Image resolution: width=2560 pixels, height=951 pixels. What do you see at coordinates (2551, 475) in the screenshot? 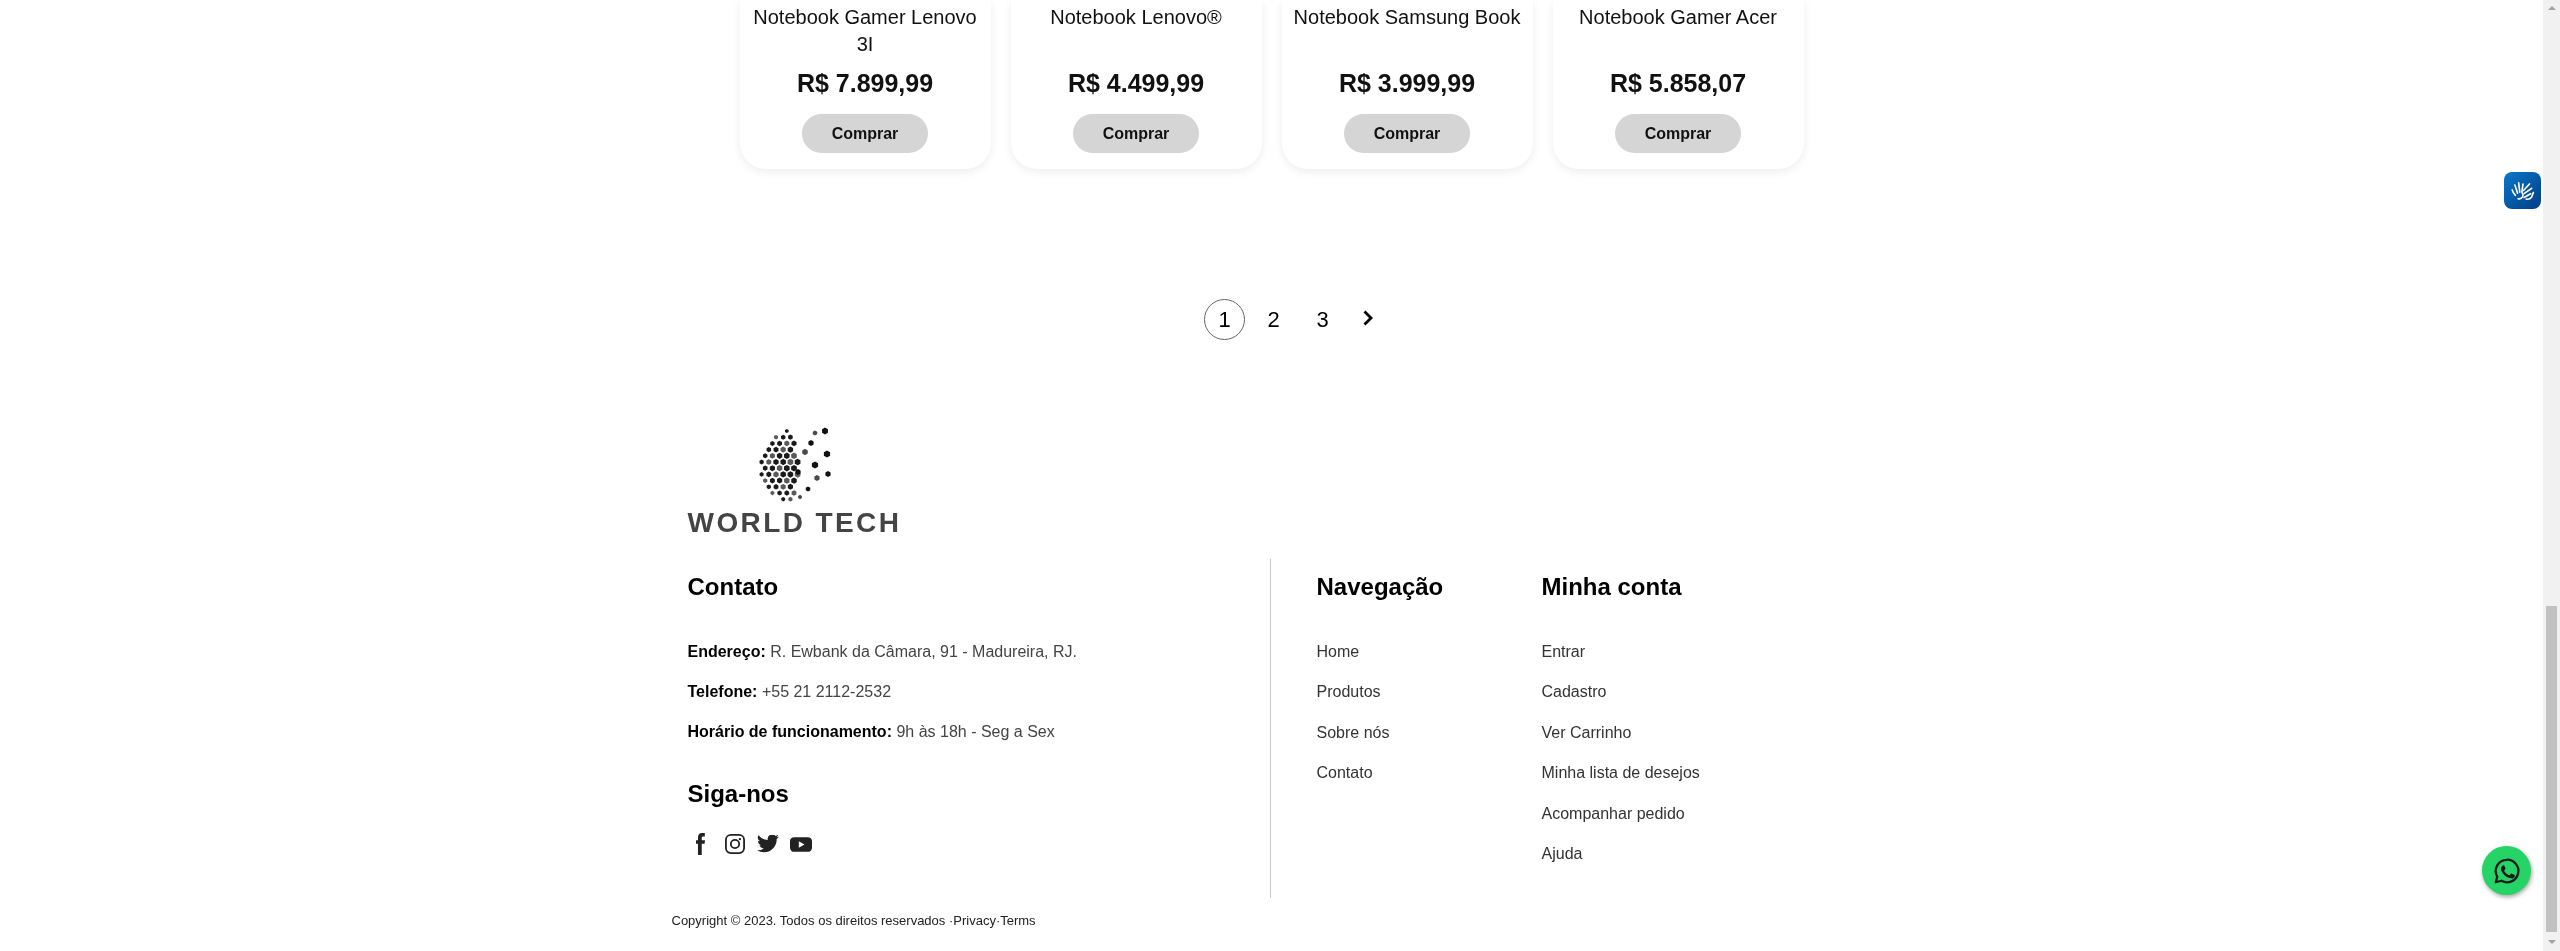
I see `scrollbar-track` at bounding box center [2551, 475].